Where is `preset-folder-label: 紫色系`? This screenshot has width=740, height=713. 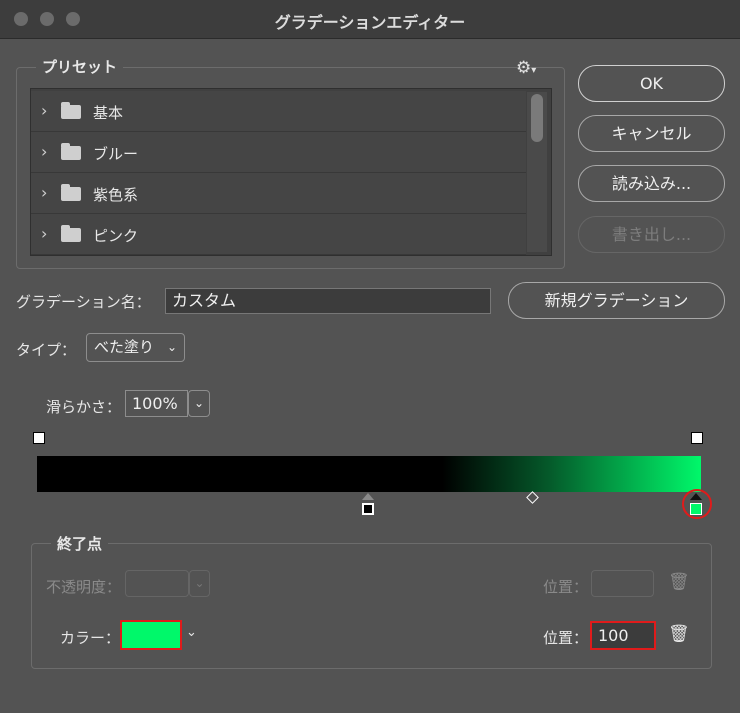
preset-folder-label: 紫色系 is located at coordinates (116, 195).